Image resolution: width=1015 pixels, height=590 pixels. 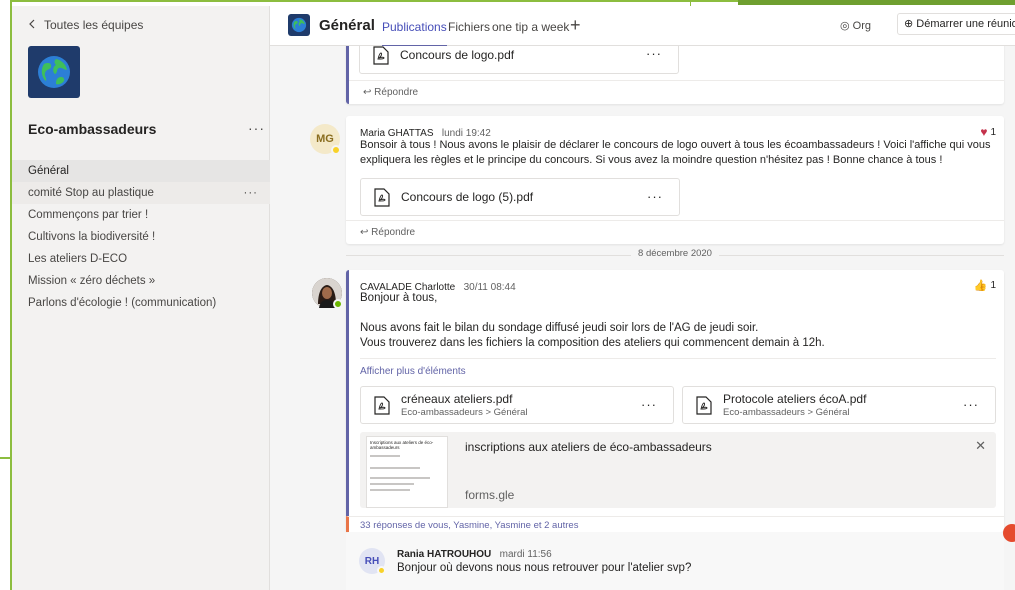 What do you see at coordinates (675, 75) in the screenshot?
I see `post-logo-contest-previous: Concours de logo.pdf ··· ↩ Répondre` at bounding box center [675, 75].